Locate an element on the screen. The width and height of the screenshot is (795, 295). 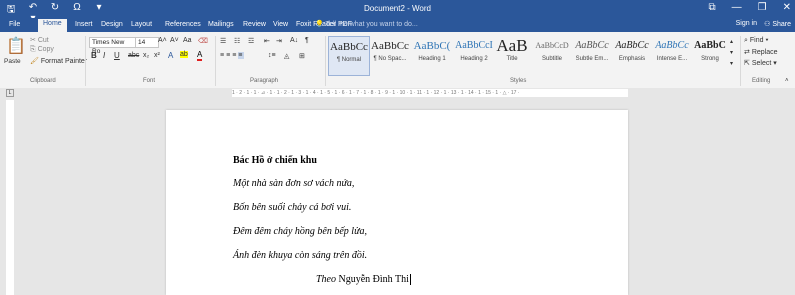
style-title: AaB Title is located at coordinates (512, 55).